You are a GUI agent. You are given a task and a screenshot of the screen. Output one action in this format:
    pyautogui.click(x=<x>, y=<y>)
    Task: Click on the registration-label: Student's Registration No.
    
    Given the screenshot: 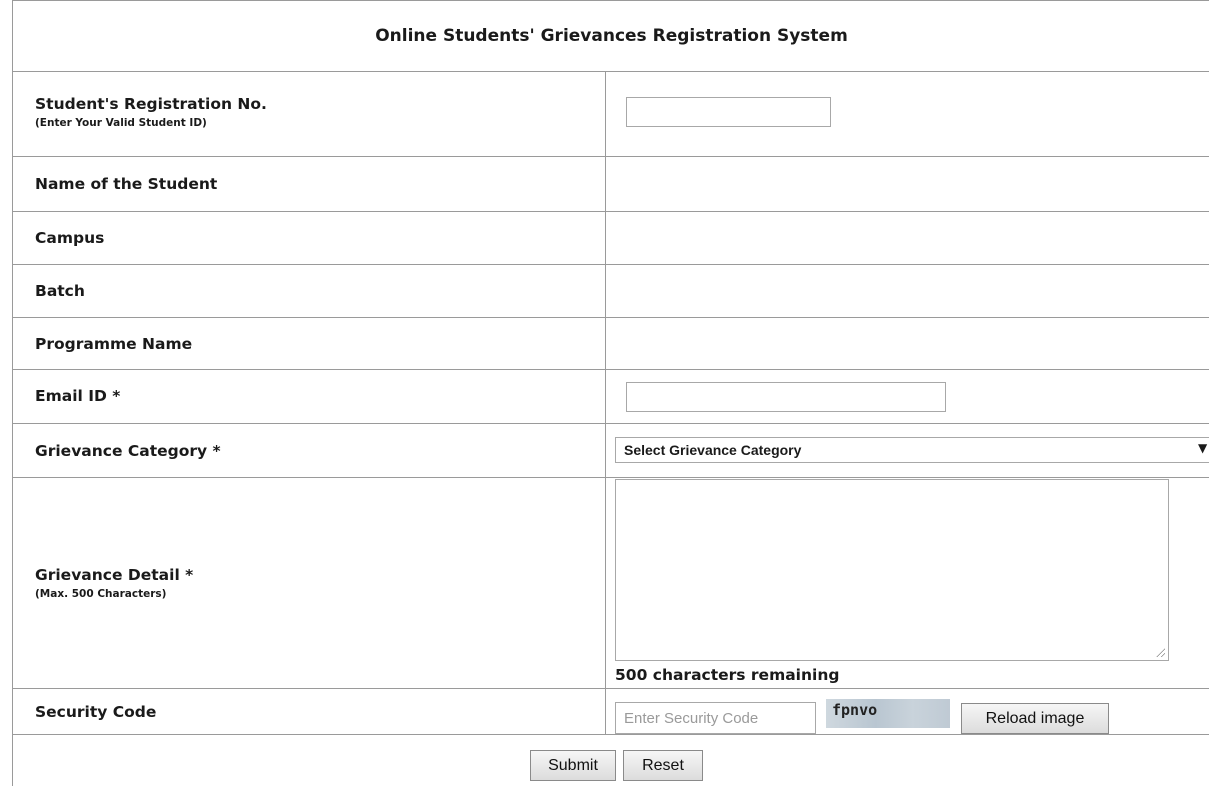 What is the action you would take?
    pyautogui.click(x=151, y=104)
    